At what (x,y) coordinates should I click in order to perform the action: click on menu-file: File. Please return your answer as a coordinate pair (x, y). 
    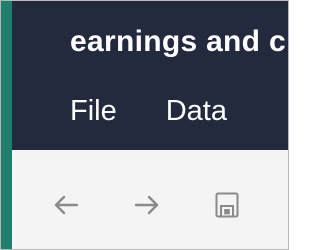
    Looking at the image, I should click on (93, 111).